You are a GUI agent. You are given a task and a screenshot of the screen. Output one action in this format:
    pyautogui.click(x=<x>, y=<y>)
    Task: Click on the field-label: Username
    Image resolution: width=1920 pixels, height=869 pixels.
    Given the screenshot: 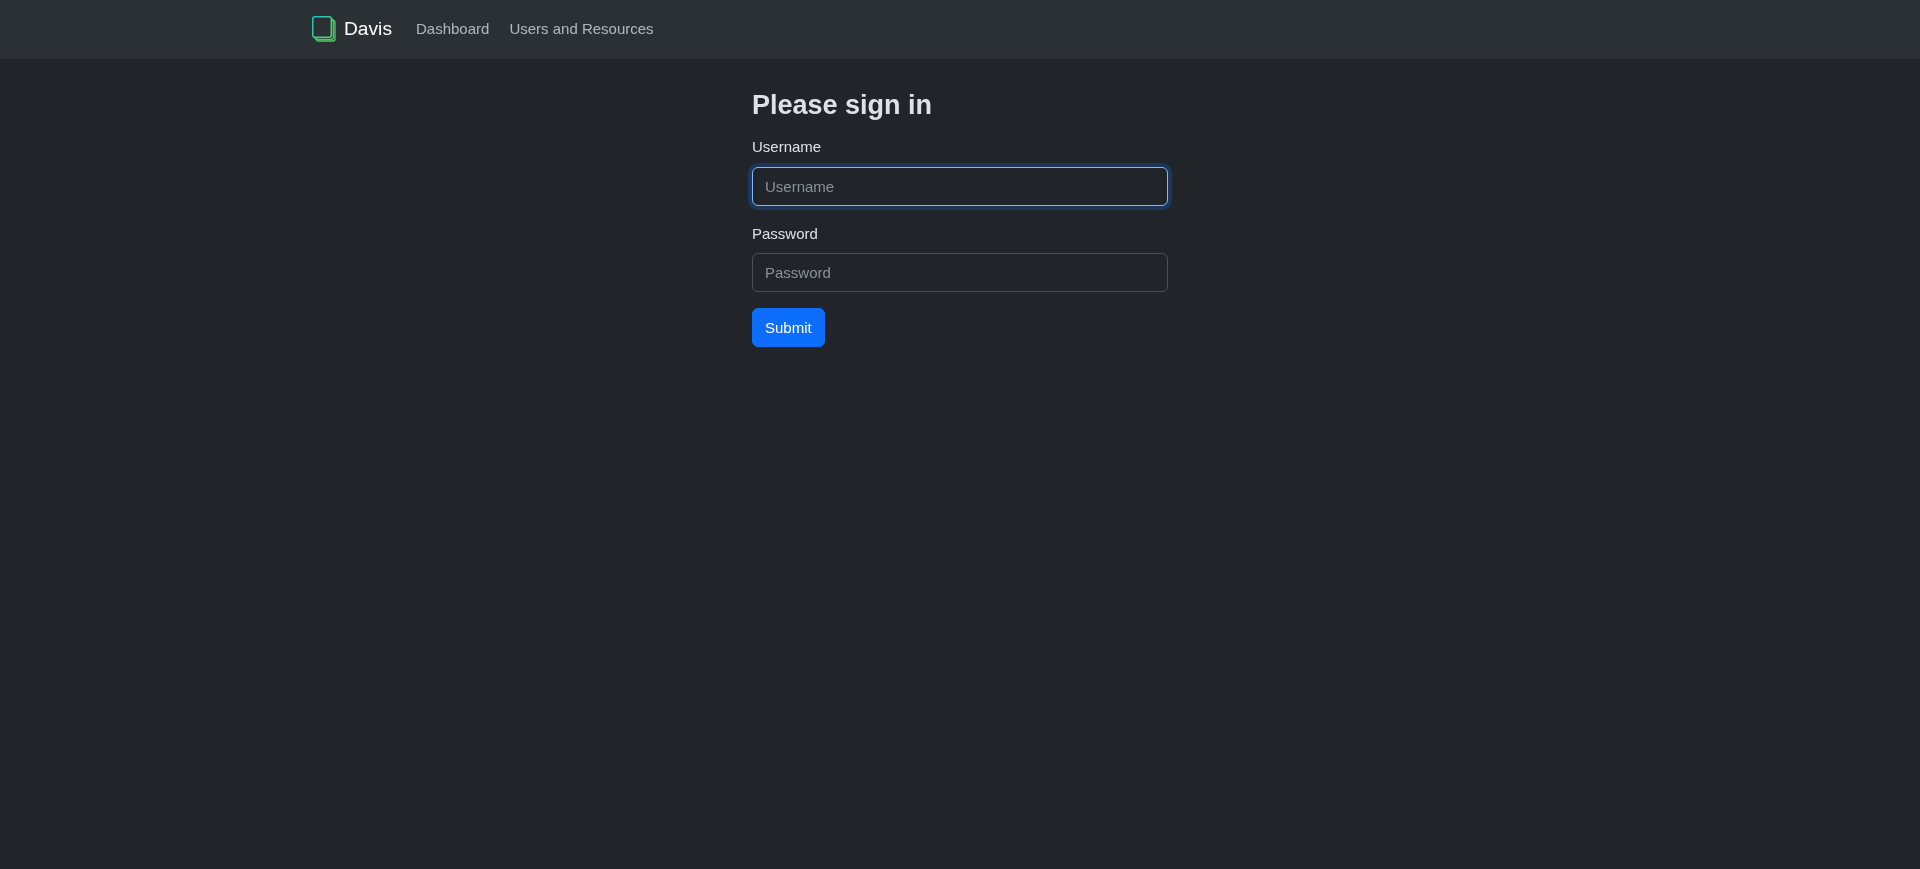 What is the action you would take?
    pyautogui.click(x=787, y=147)
    